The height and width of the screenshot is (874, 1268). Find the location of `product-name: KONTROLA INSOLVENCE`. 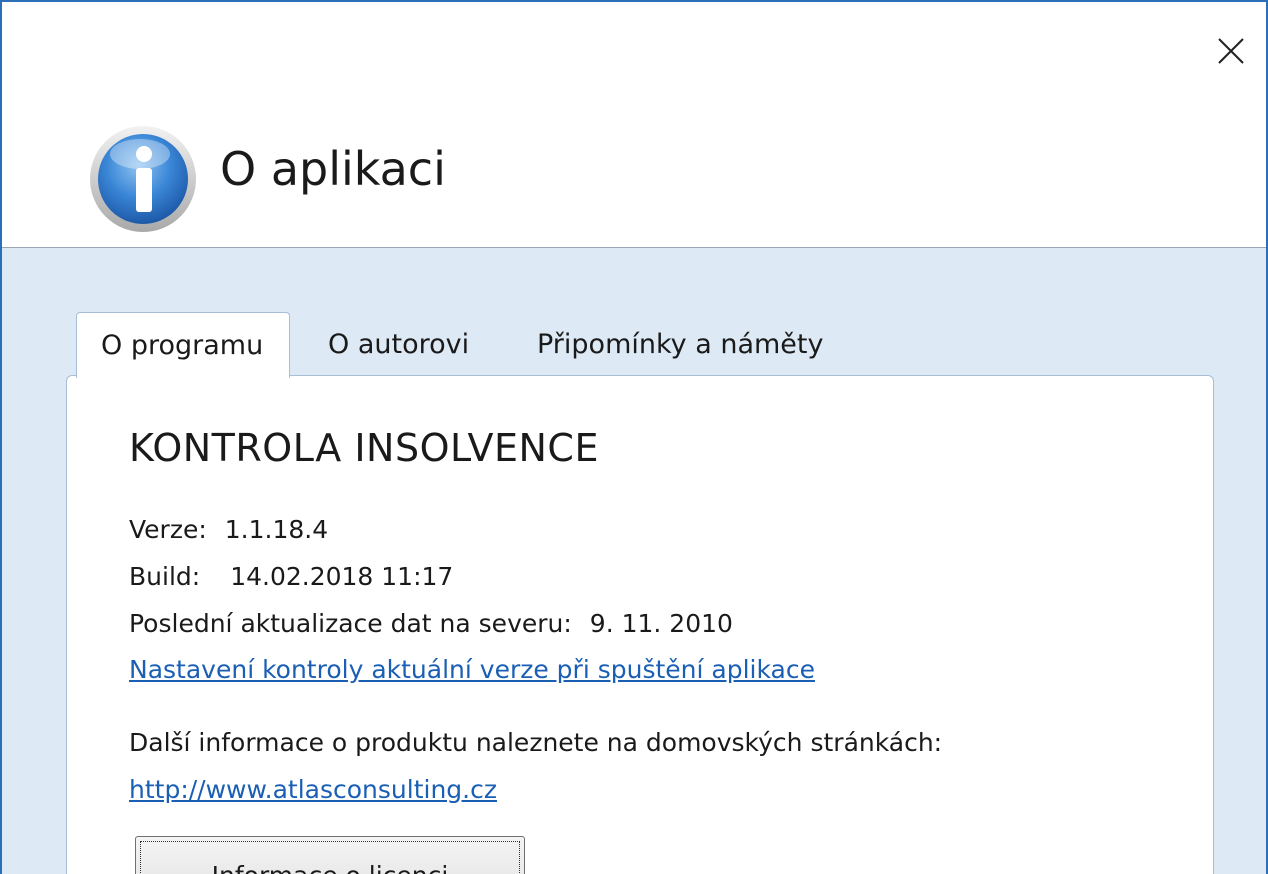

product-name: KONTROLA INSOLVENCE is located at coordinates (364, 448).